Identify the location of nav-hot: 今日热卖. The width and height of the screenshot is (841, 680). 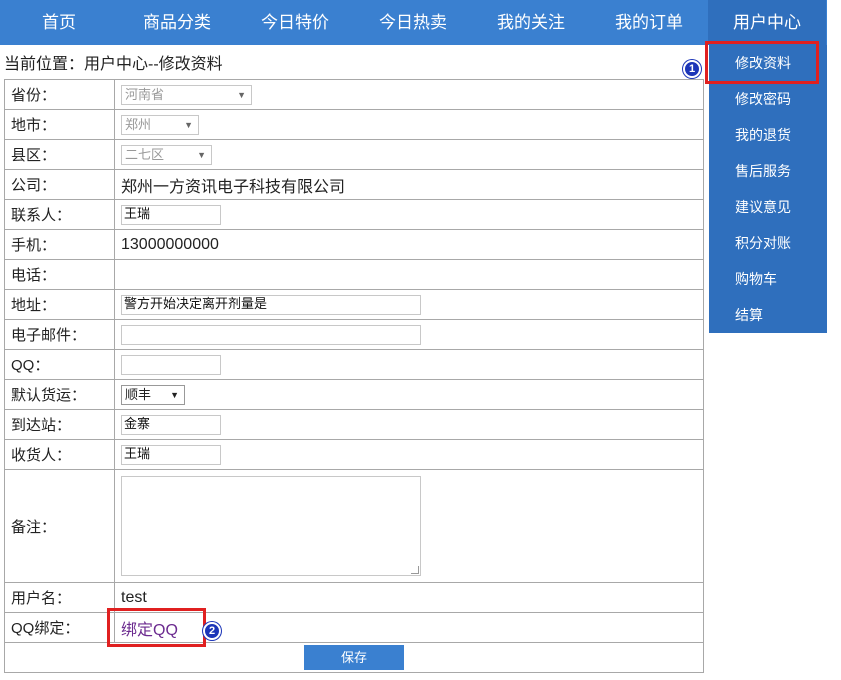
(413, 22).